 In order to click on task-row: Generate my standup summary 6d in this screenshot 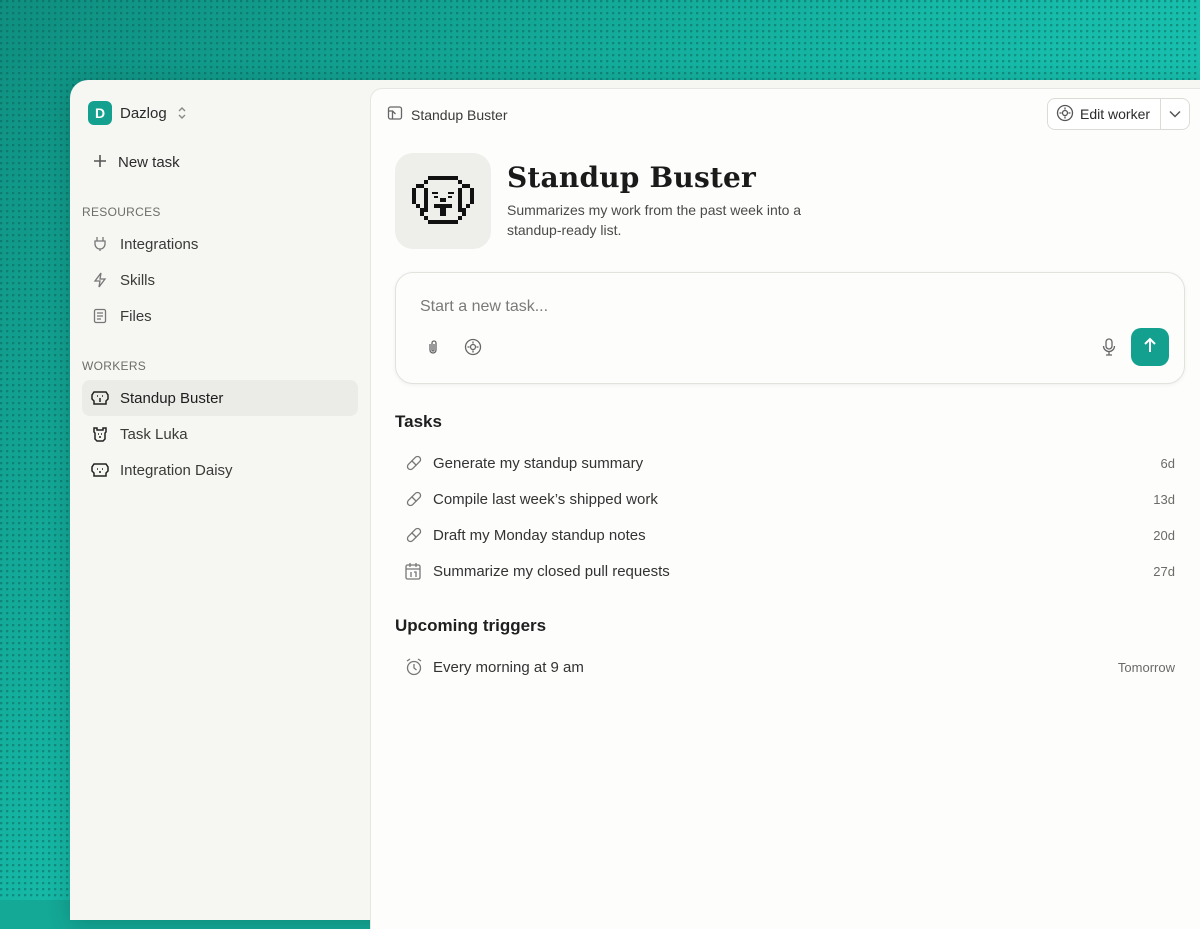, I will do `click(790, 463)`.